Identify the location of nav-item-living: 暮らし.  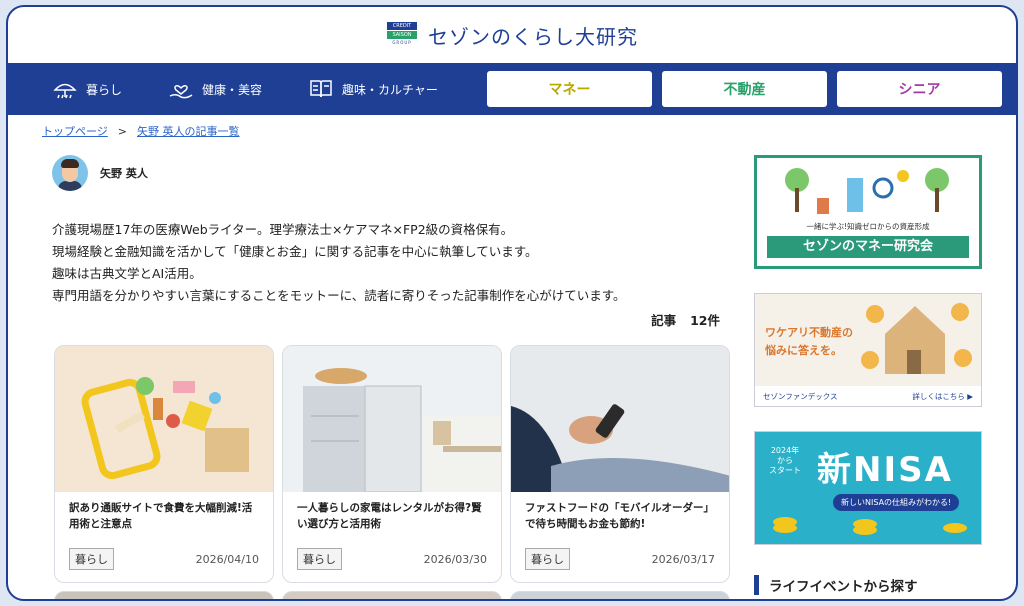
(87, 89).